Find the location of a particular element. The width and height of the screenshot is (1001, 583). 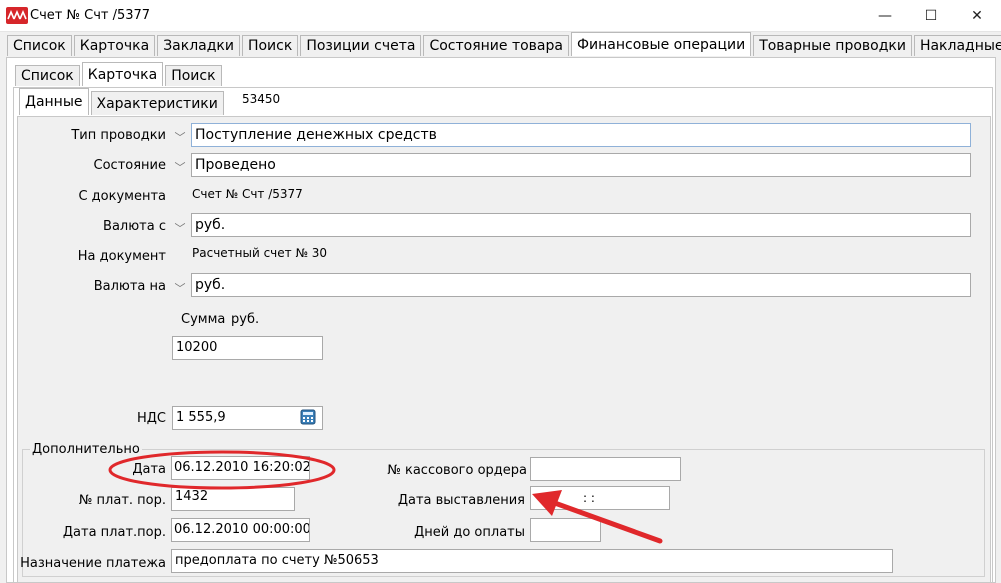

calculator-icon is located at coordinates (308, 417).